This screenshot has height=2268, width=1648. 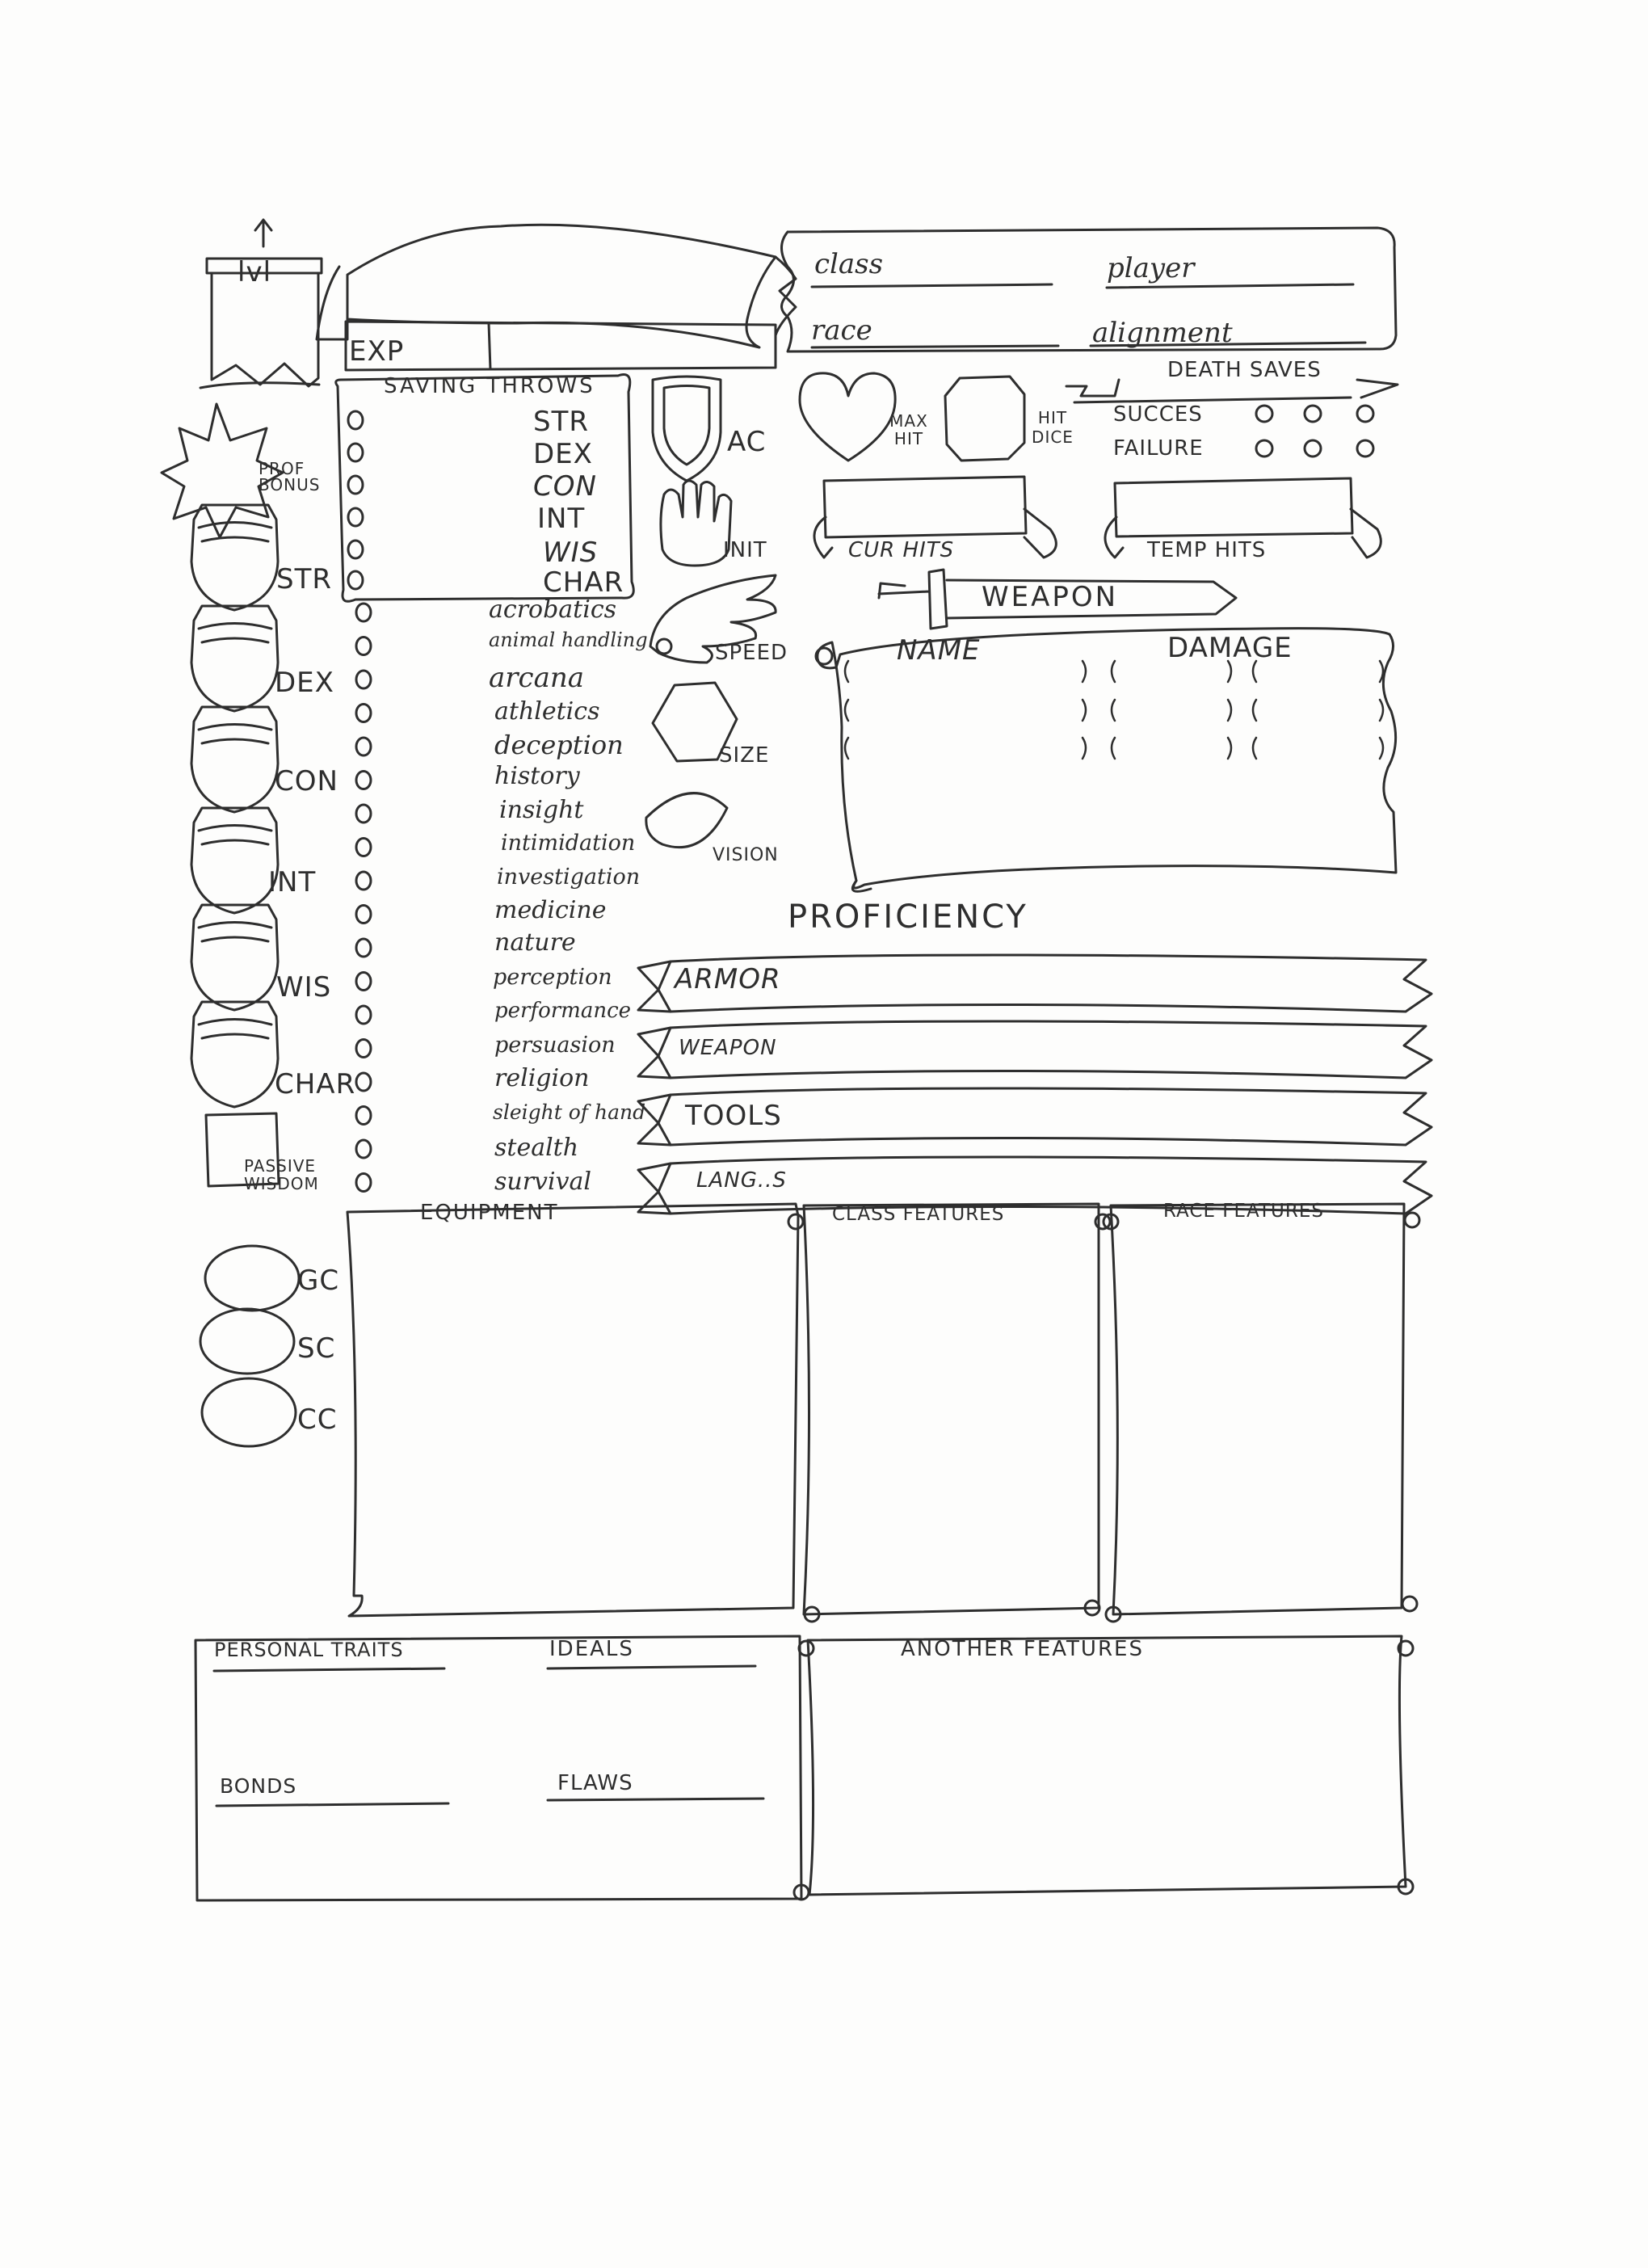 What do you see at coordinates (1158, 448) in the screenshot?
I see `death-saves-failure-label: FAILURE` at bounding box center [1158, 448].